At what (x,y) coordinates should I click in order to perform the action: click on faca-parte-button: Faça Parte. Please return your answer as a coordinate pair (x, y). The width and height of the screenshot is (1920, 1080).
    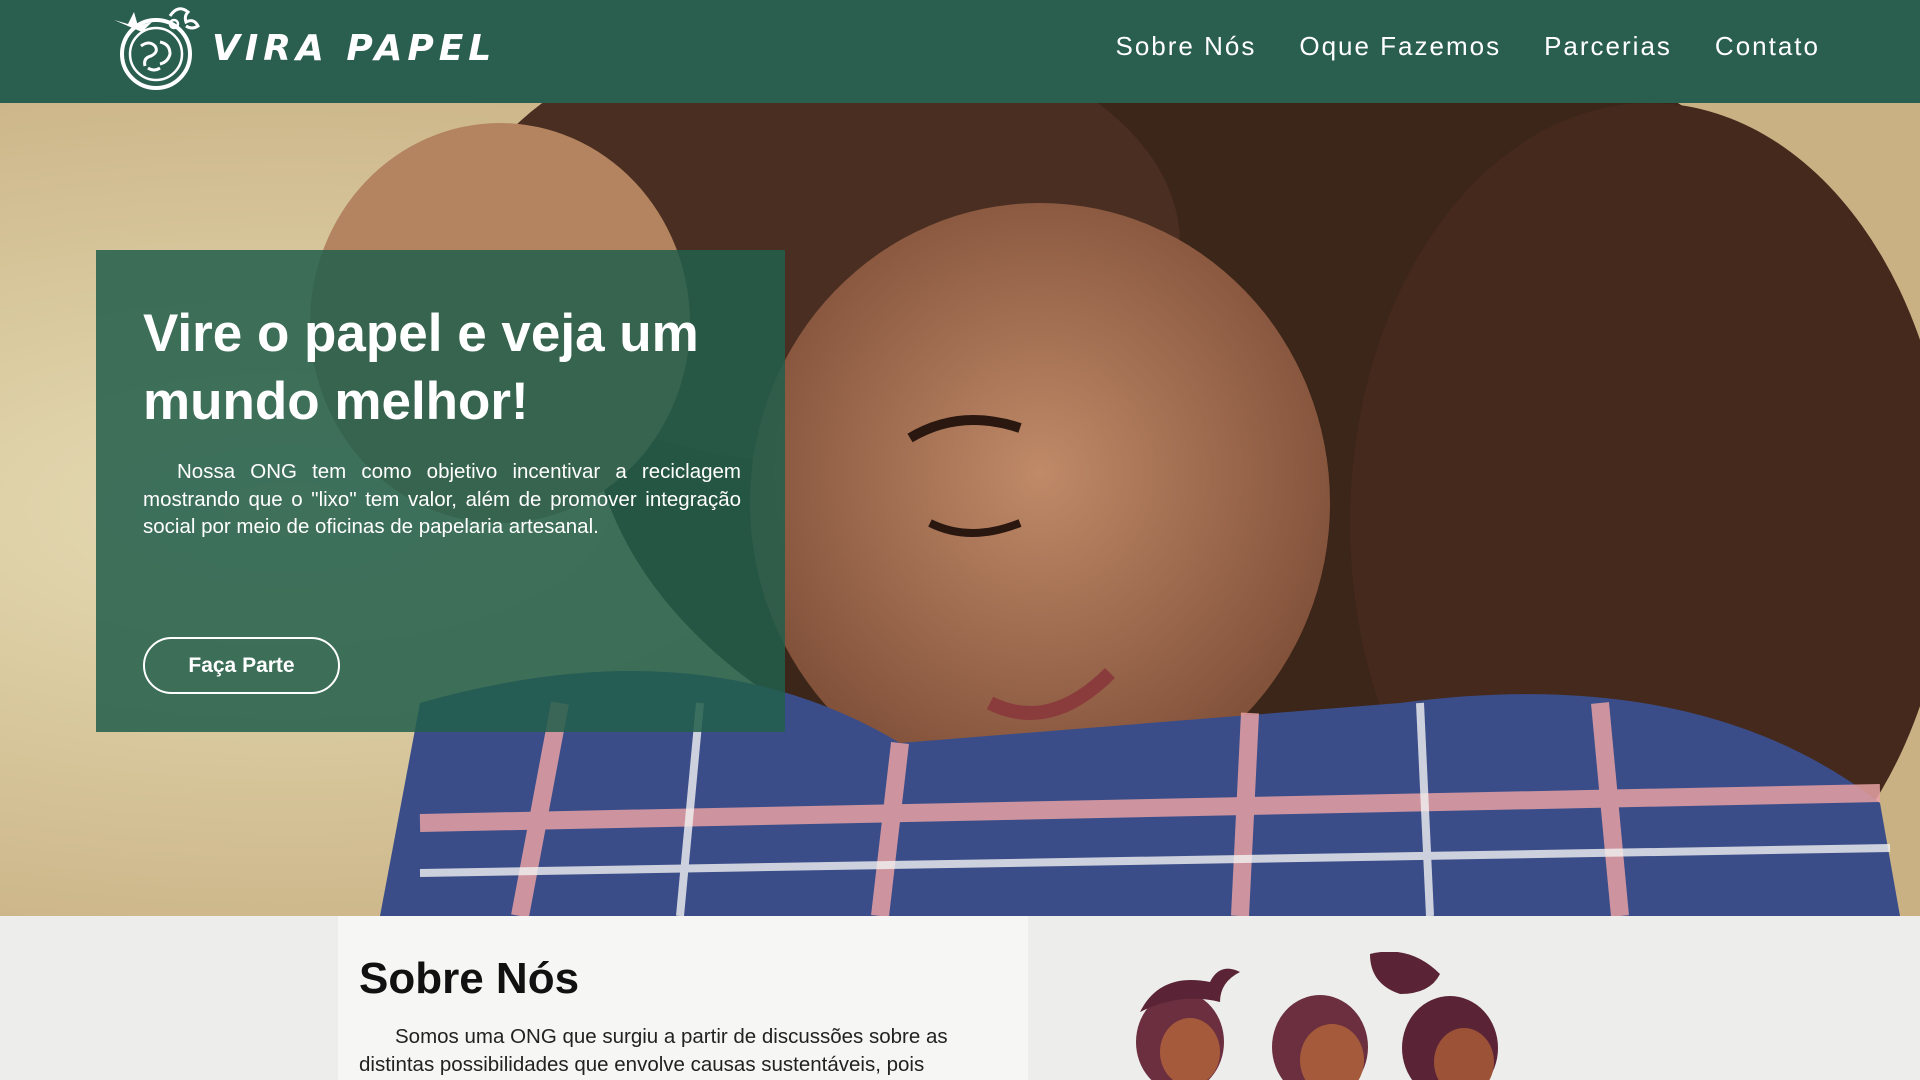
    Looking at the image, I should click on (241, 665).